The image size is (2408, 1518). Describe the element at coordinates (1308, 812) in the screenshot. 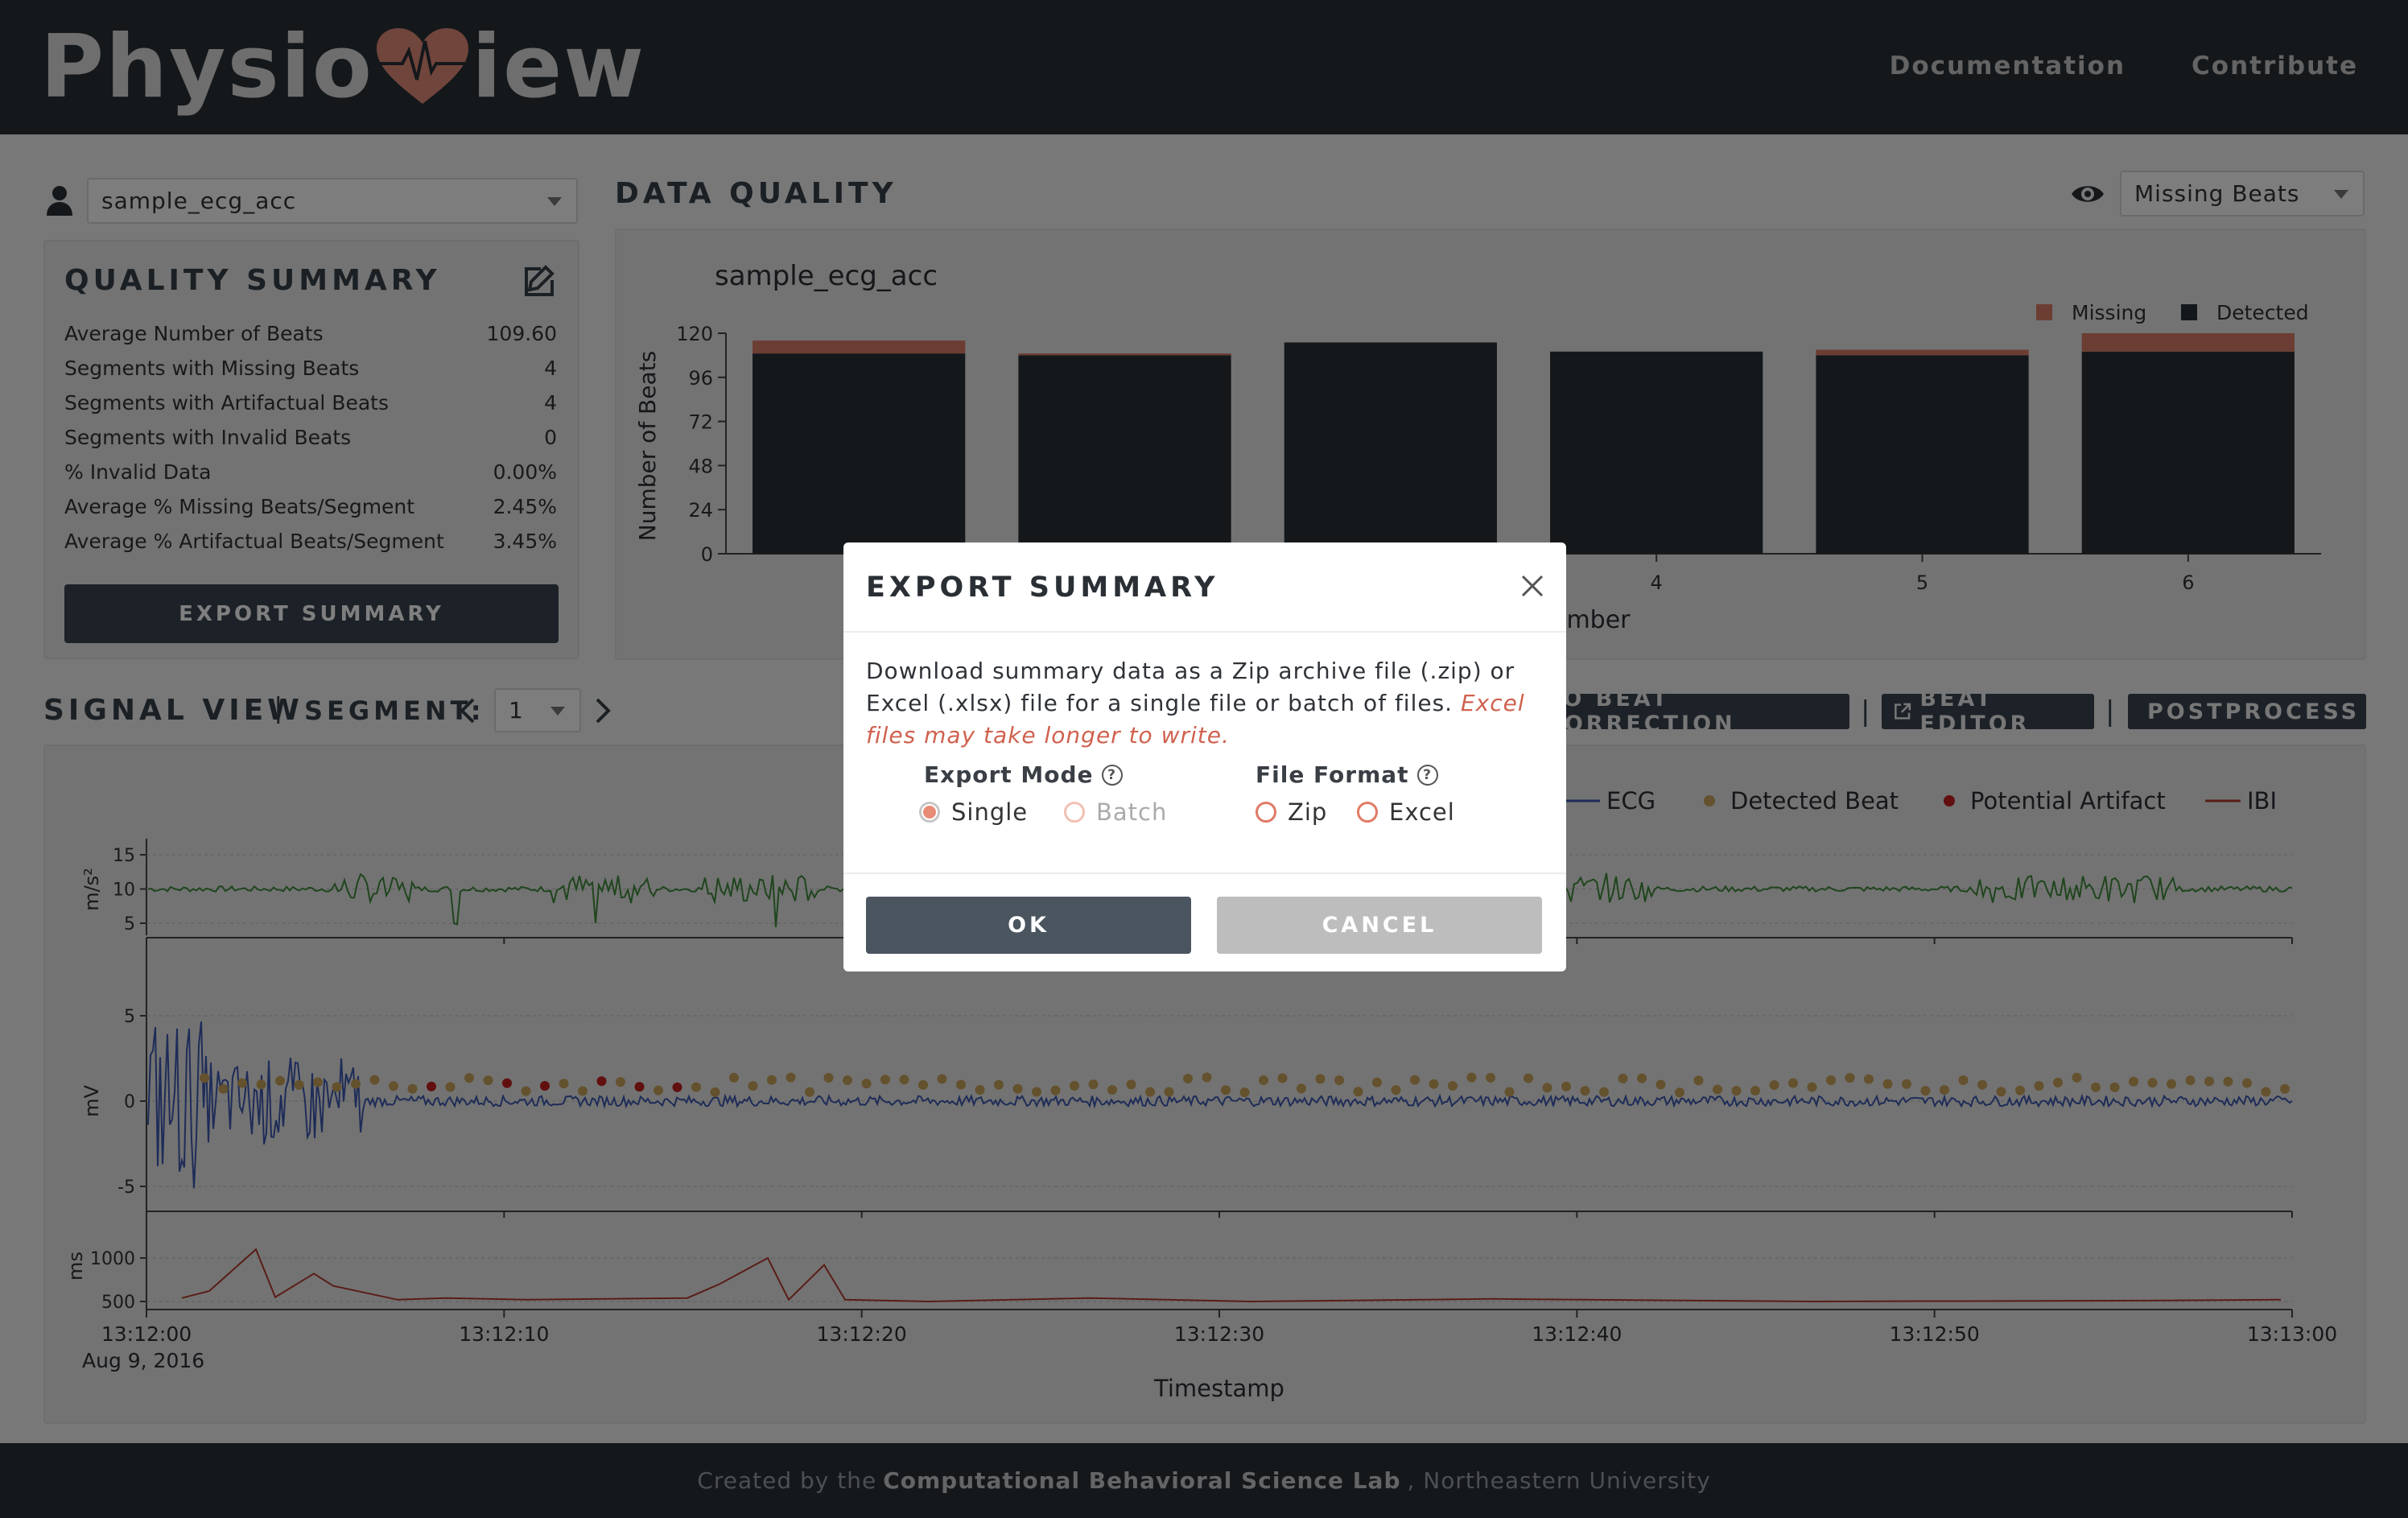

I see `radio-label: Zip` at that location.